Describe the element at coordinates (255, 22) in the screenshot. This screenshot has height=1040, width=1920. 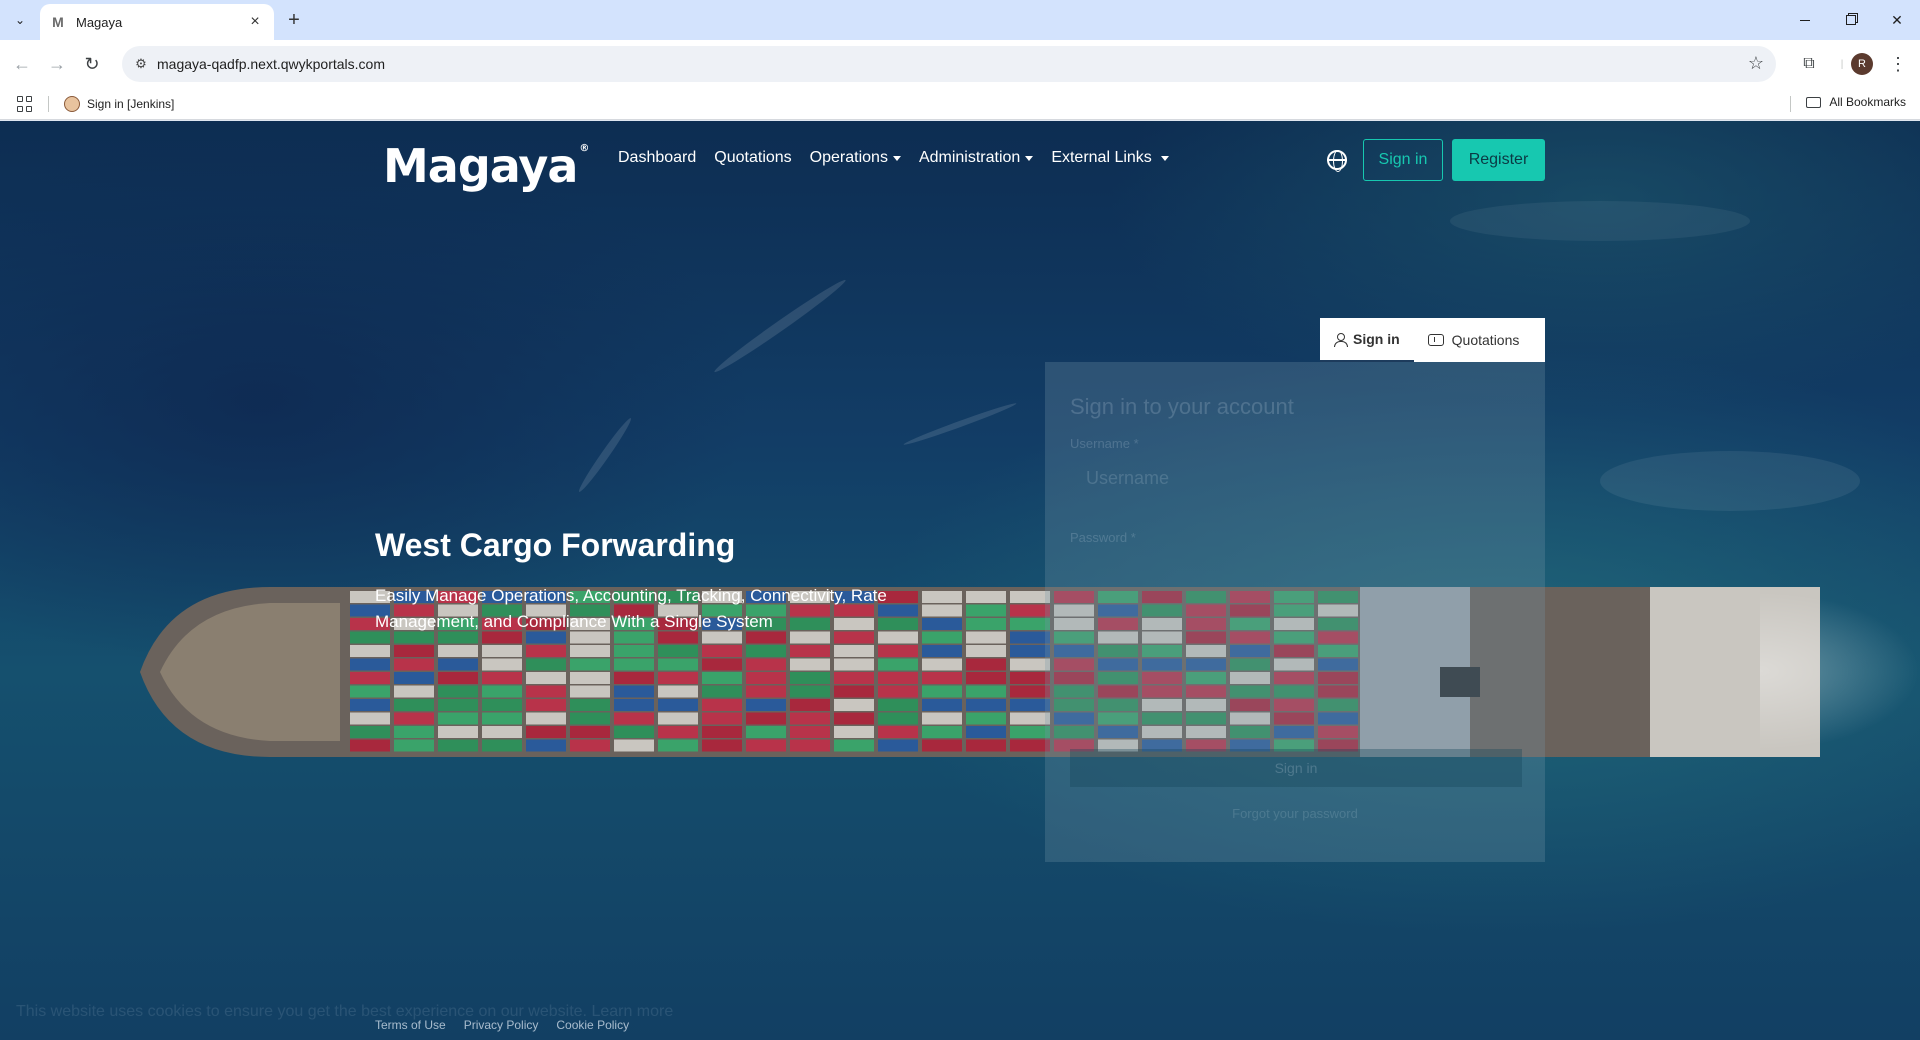
I see `tab-close-icon: ×` at that location.